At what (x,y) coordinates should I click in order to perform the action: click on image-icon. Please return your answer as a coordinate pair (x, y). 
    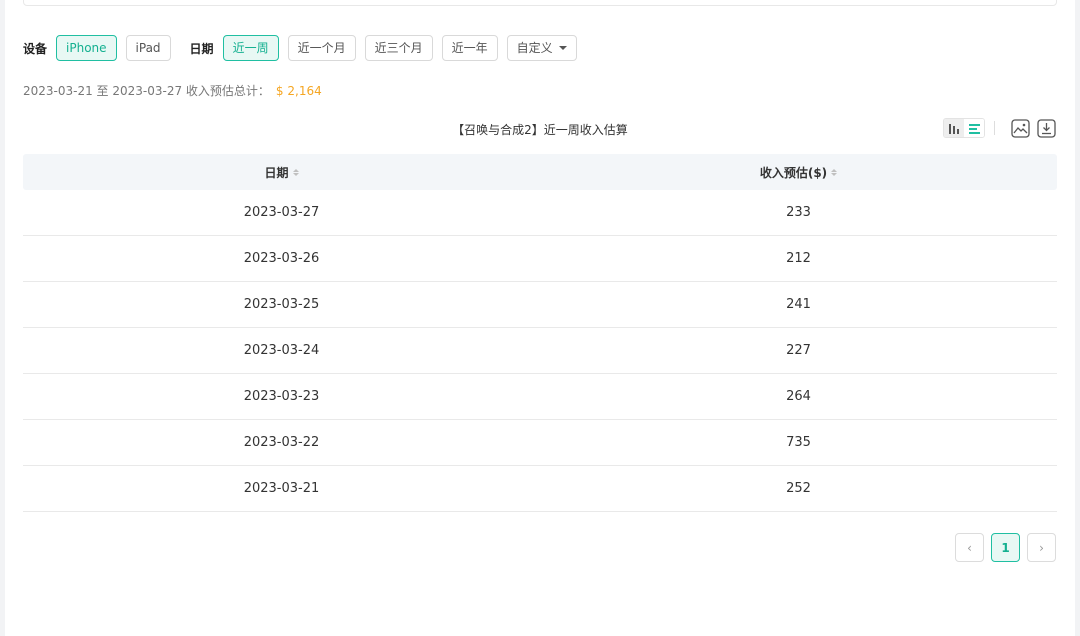
    Looking at the image, I should click on (1020, 128).